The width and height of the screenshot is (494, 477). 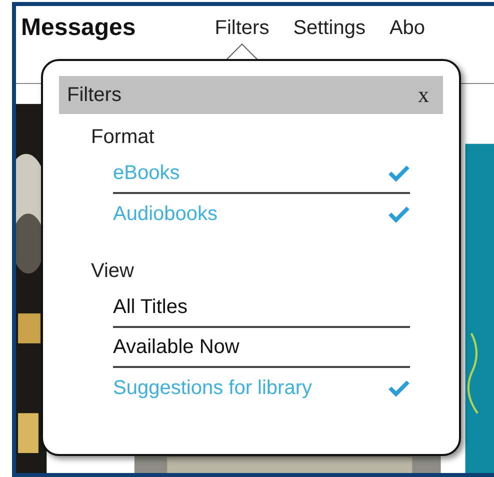 I want to click on section-heading: Format, so click(x=123, y=138).